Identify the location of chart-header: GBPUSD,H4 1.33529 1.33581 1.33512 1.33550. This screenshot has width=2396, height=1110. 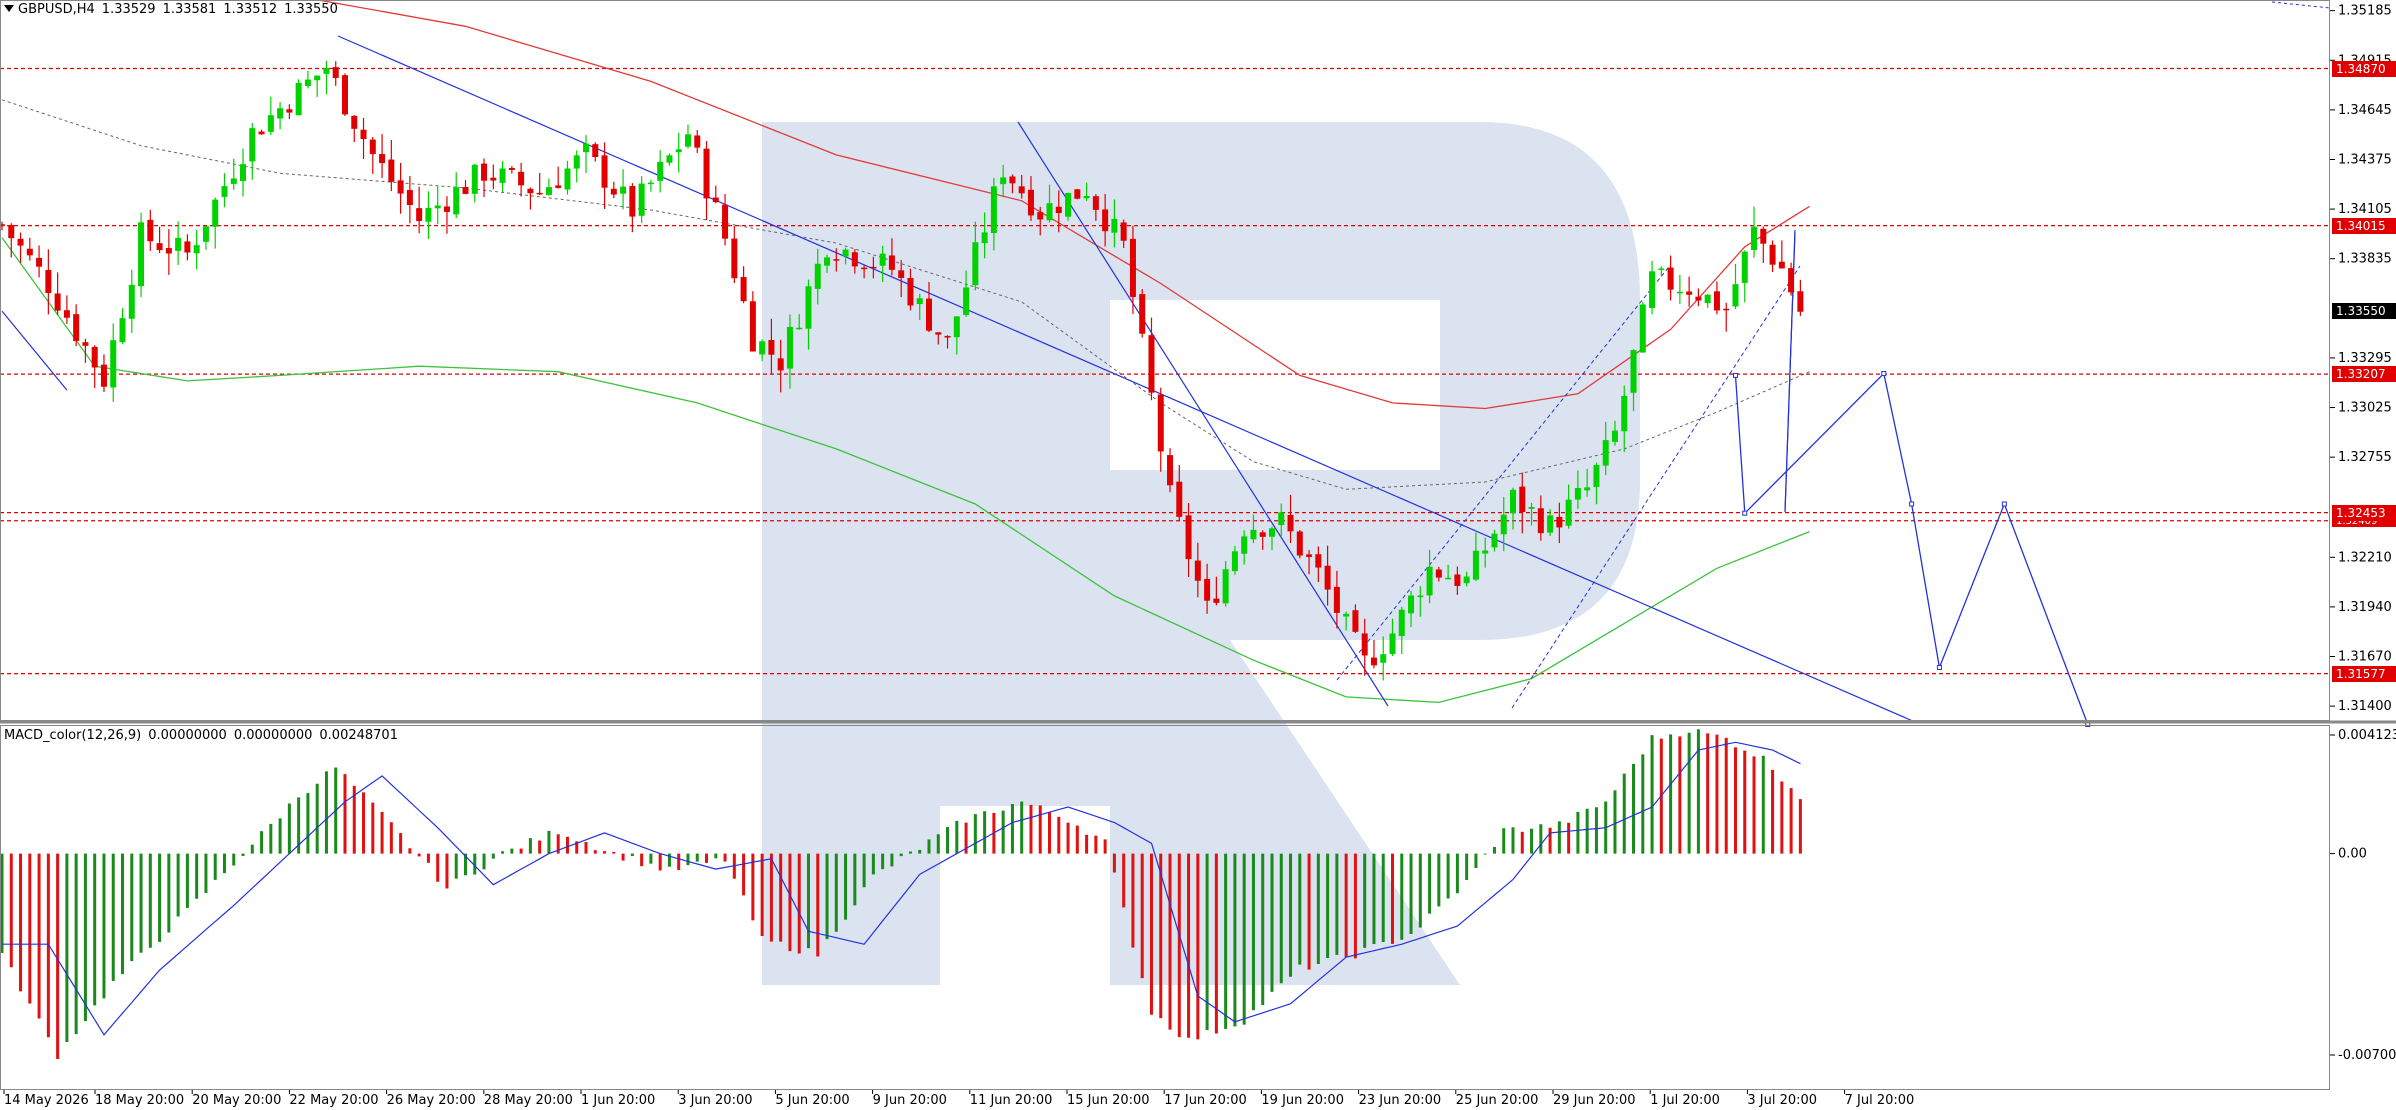
(171, 9).